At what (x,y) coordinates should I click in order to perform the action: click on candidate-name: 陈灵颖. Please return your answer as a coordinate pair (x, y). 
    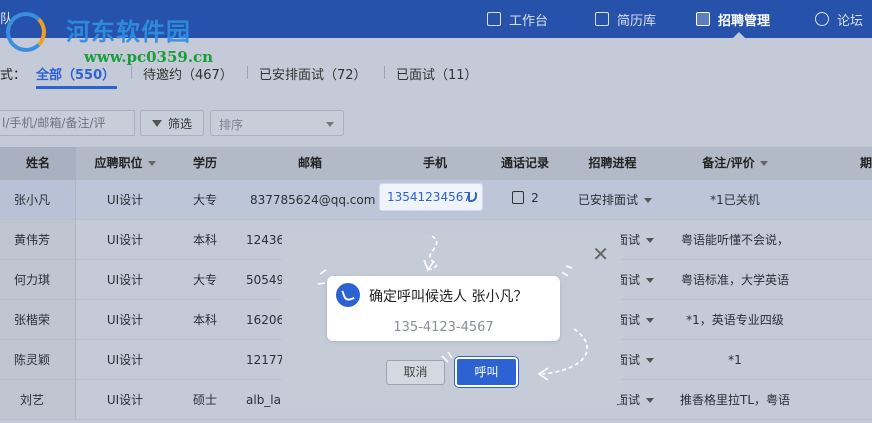
    Looking at the image, I should click on (32, 360).